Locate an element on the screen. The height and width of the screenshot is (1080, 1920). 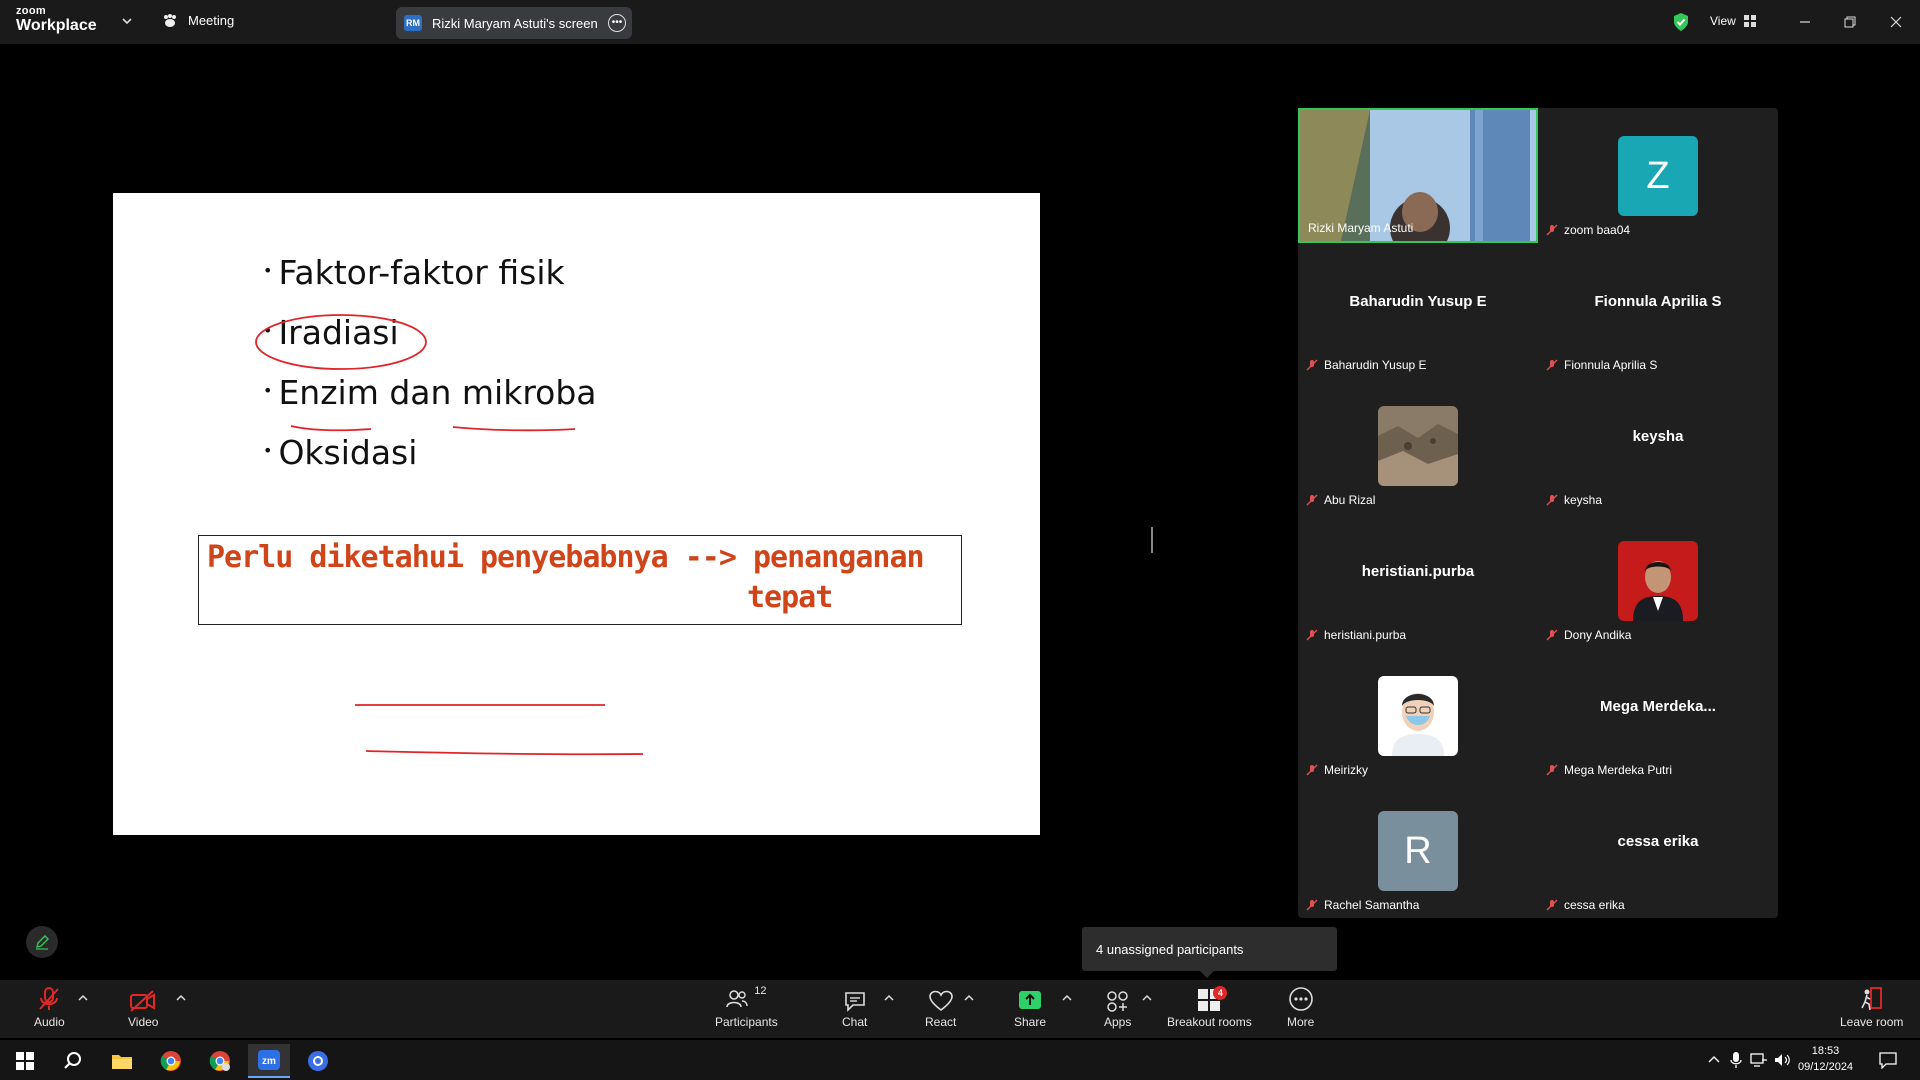
note-text-line2: tepat is located at coordinates (790, 597).